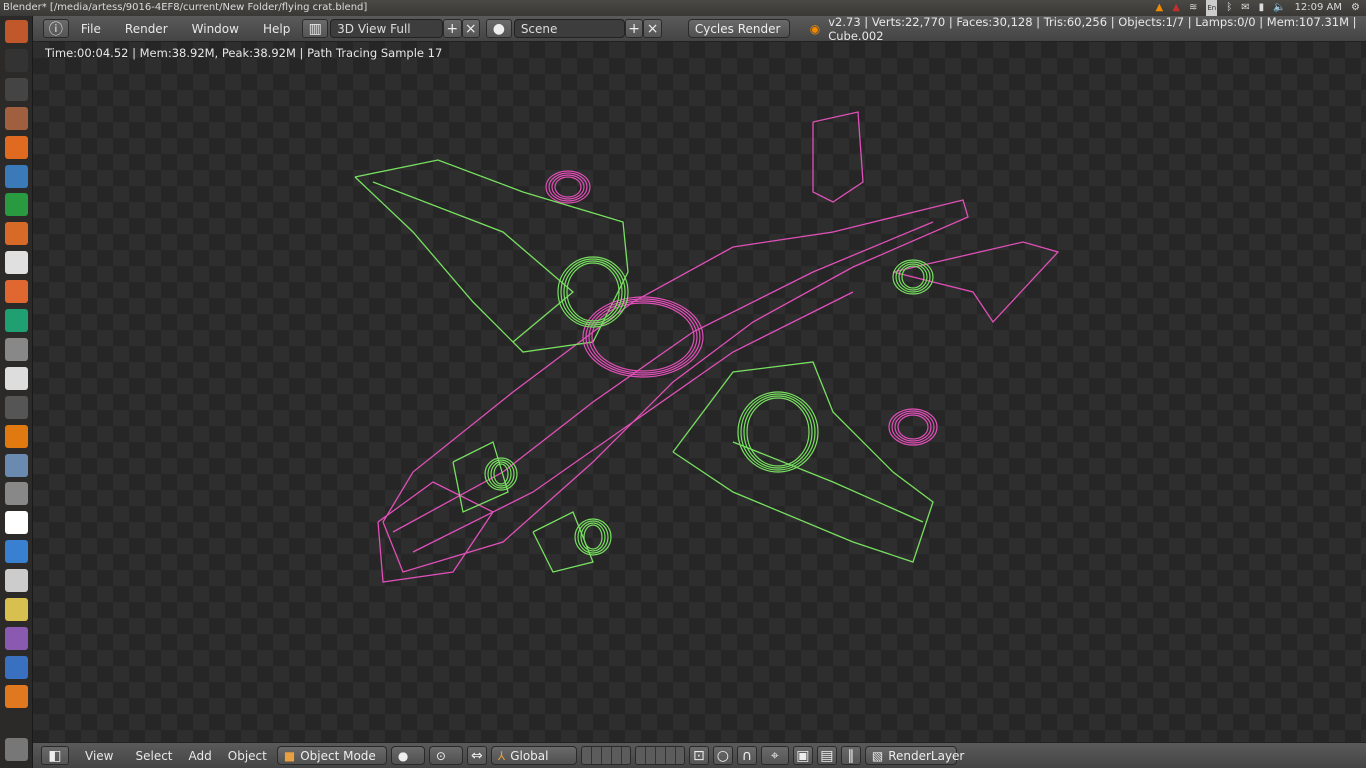 This screenshot has width=1366, height=768. Describe the element at coordinates (838, 157) in the screenshot. I see `tail-fin` at that location.